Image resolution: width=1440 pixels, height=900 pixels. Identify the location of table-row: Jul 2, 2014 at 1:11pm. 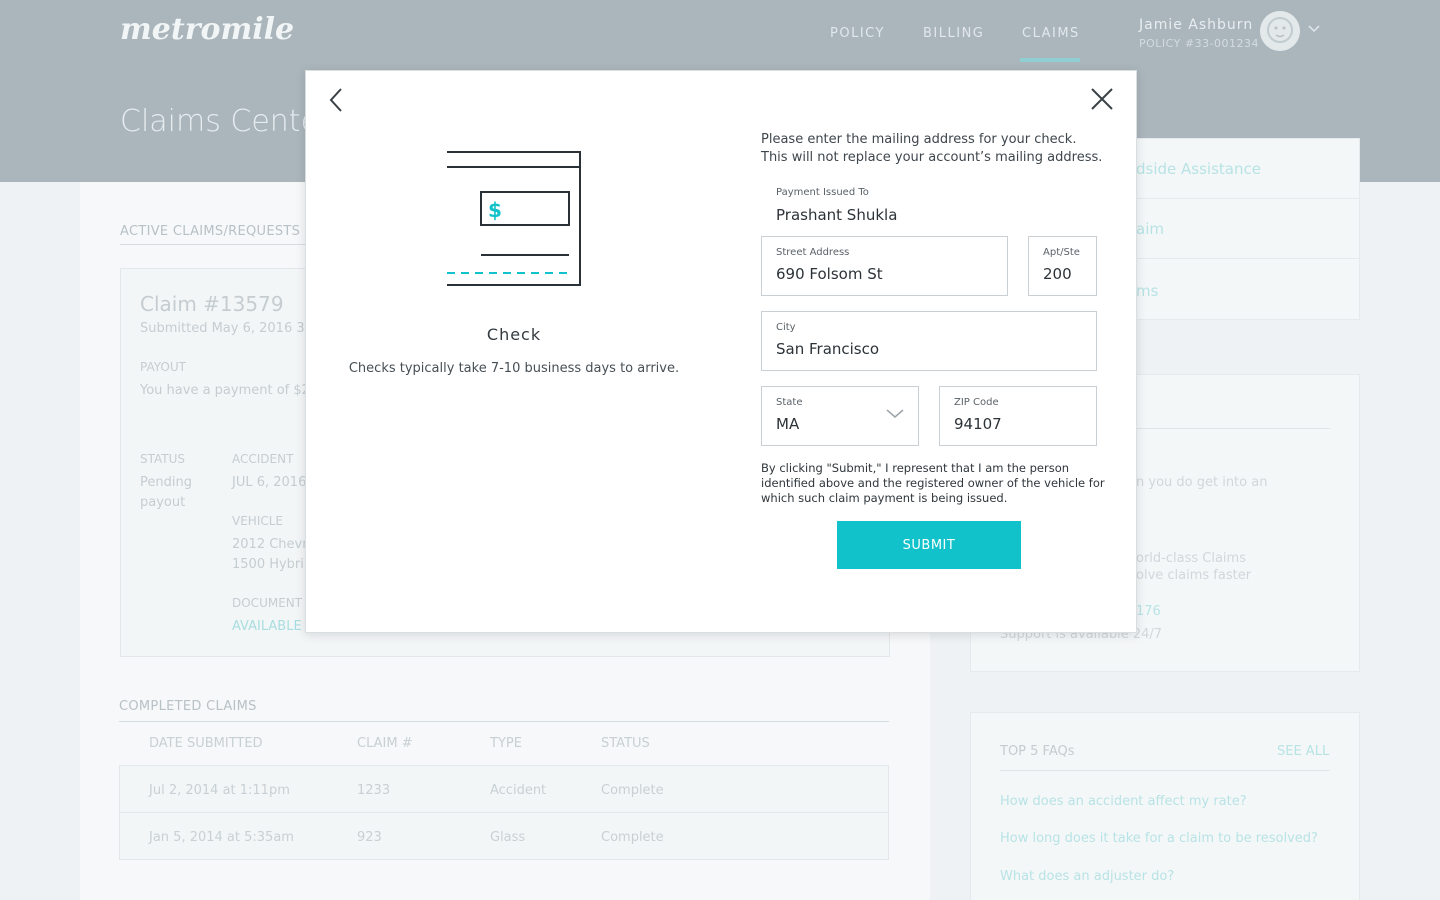
(219, 790).